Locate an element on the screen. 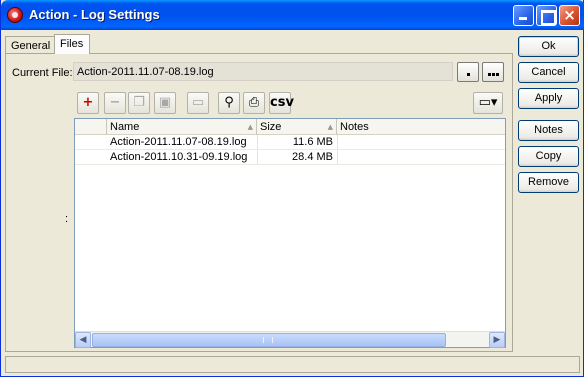  current-file-small-button is located at coordinates (468, 72).